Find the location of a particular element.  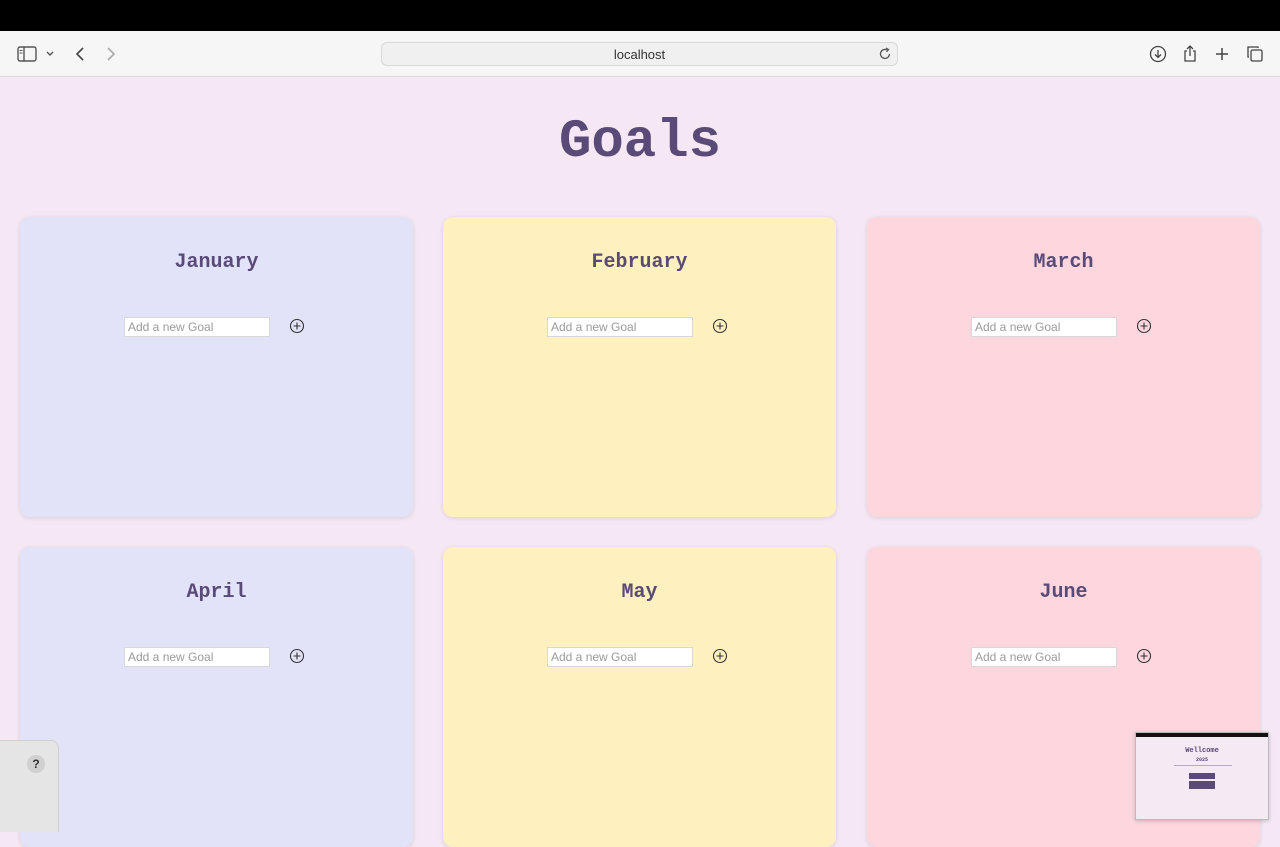

month-card-april: April is located at coordinates (216, 697).